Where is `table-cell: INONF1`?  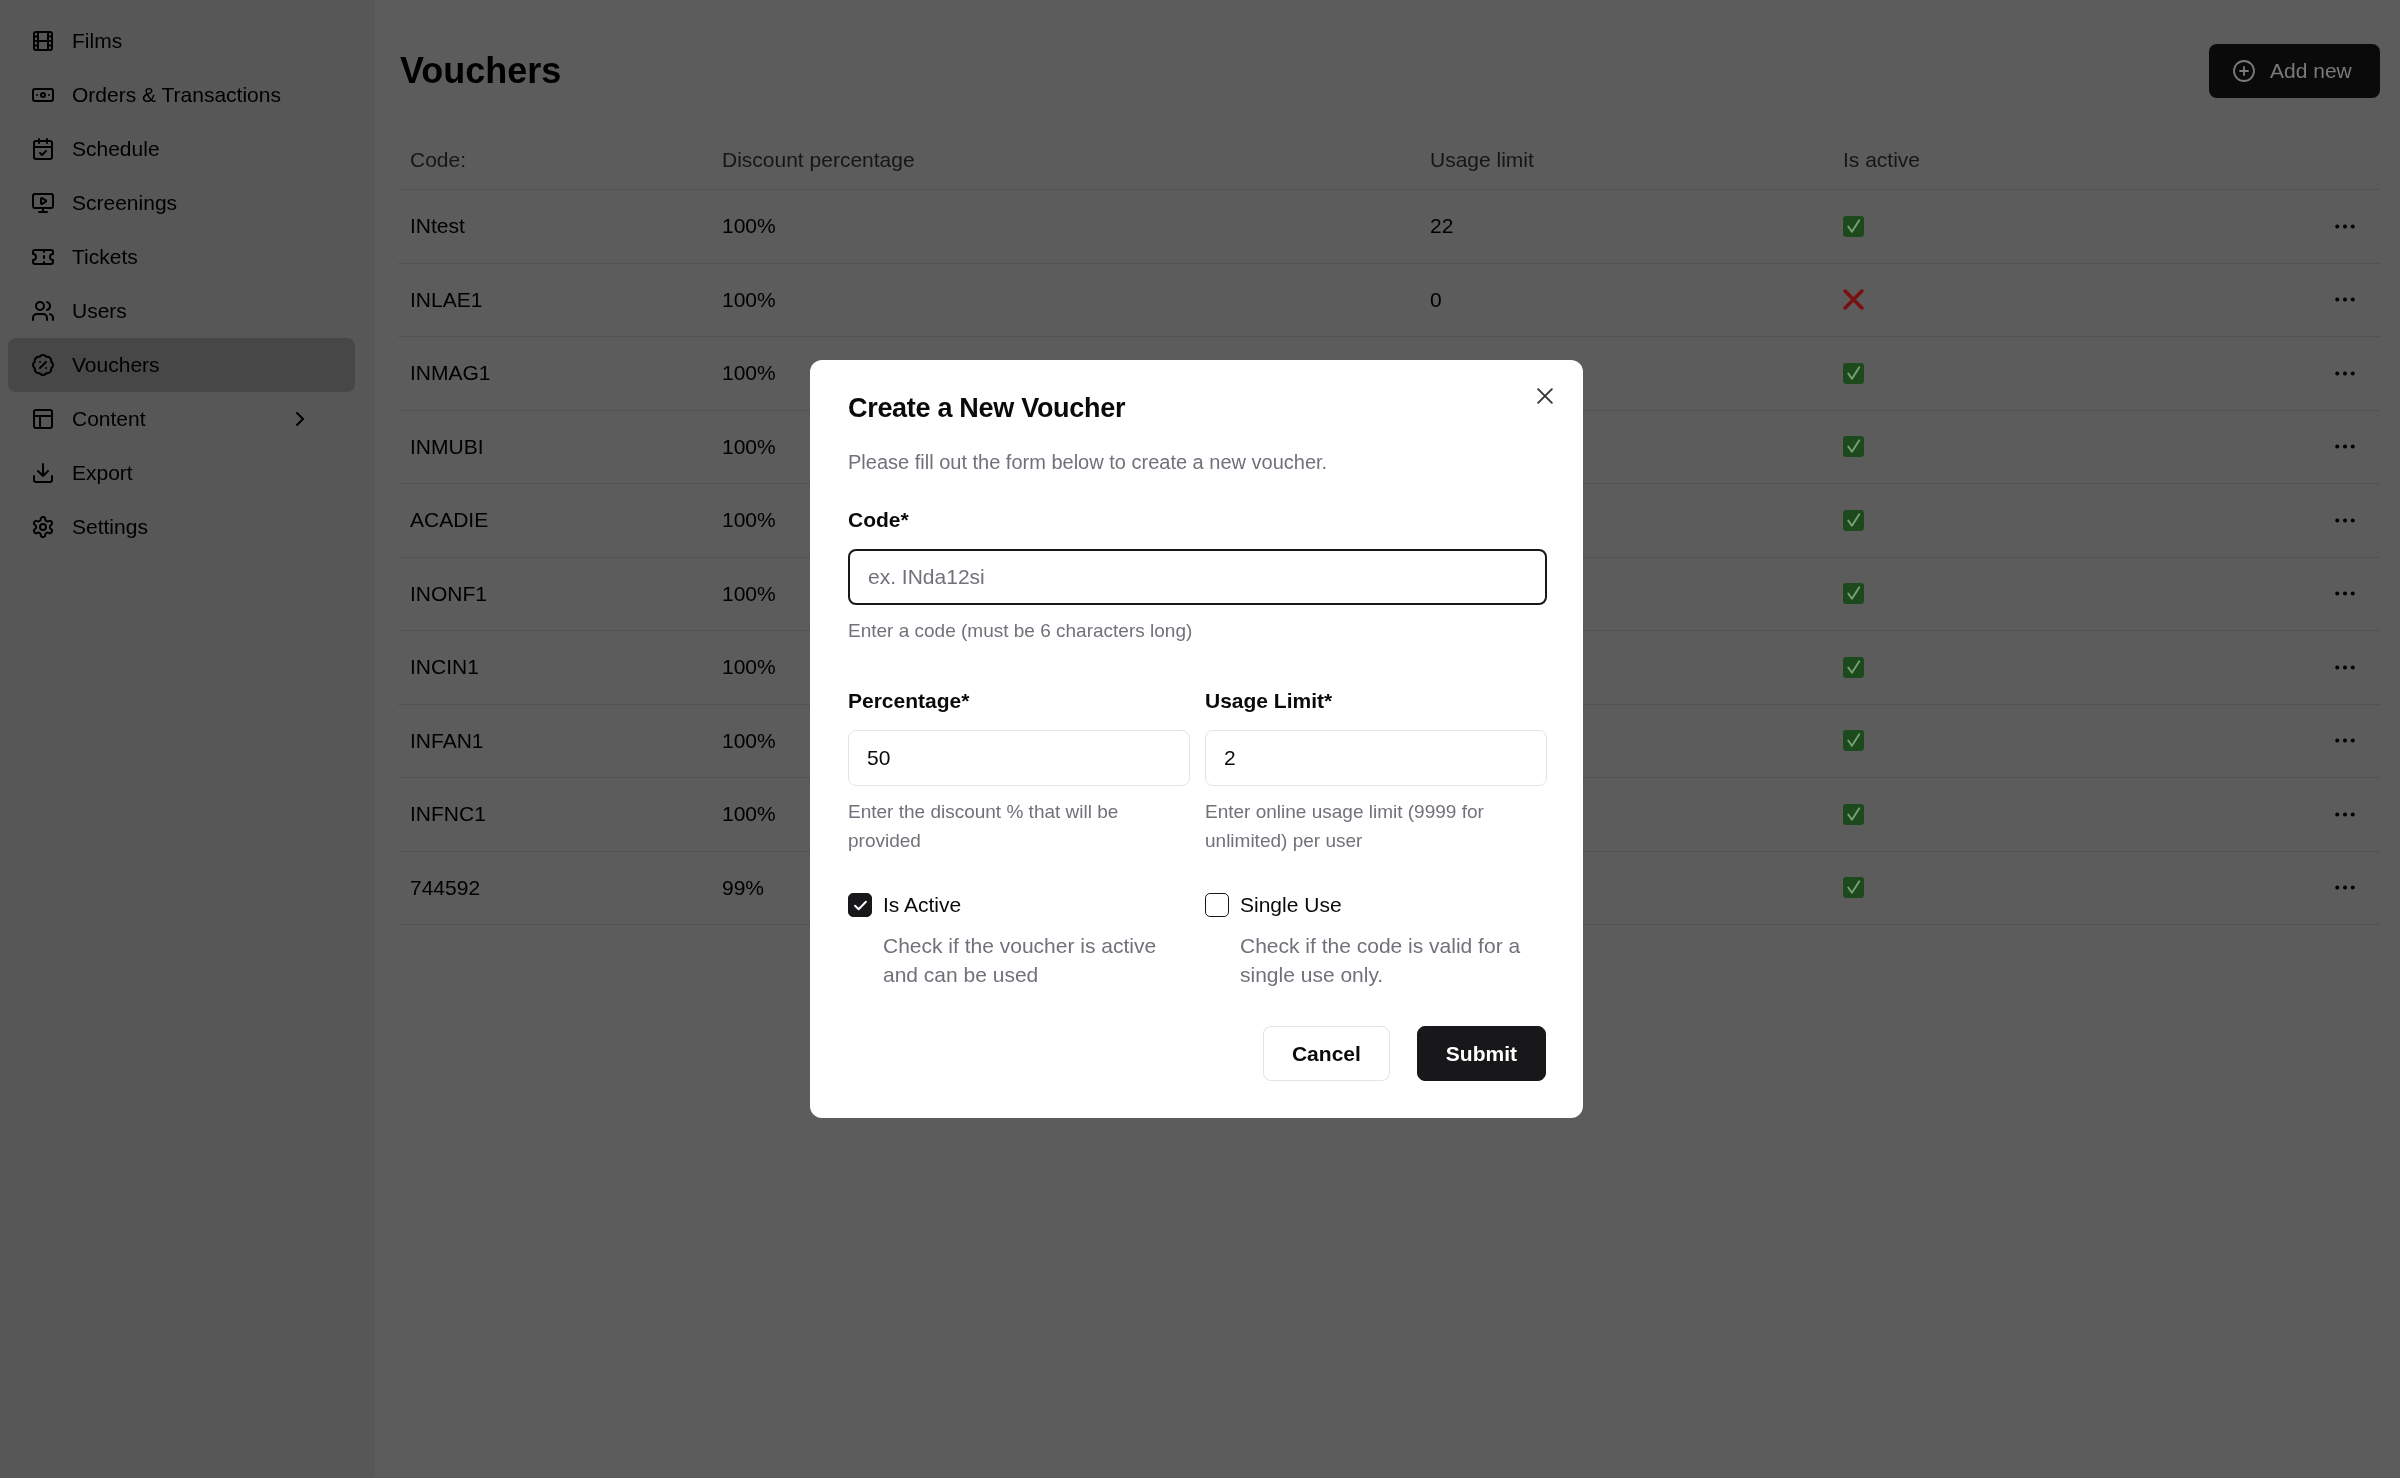 table-cell: INONF1 is located at coordinates (448, 593).